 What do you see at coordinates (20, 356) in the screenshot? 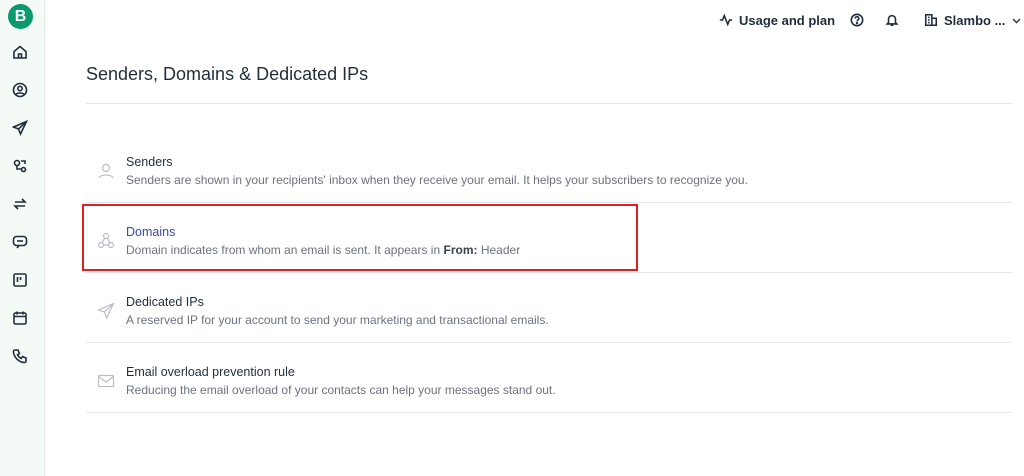
I see `phone-icon` at bounding box center [20, 356].